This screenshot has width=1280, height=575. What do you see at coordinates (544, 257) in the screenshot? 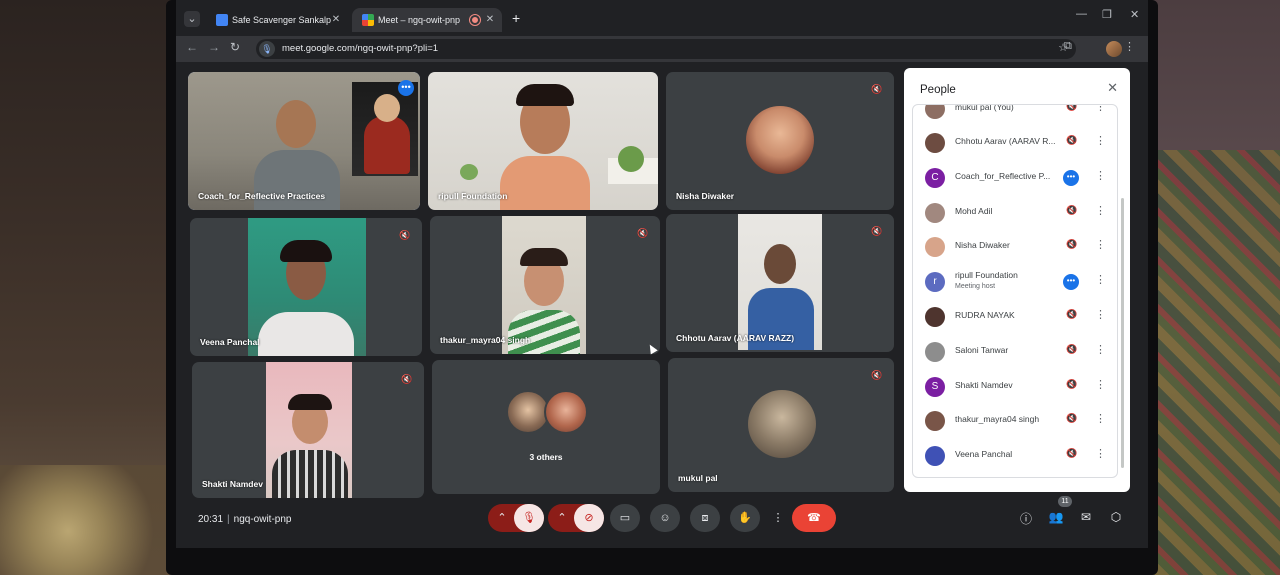
I see `person-hair` at bounding box center [544, 257].